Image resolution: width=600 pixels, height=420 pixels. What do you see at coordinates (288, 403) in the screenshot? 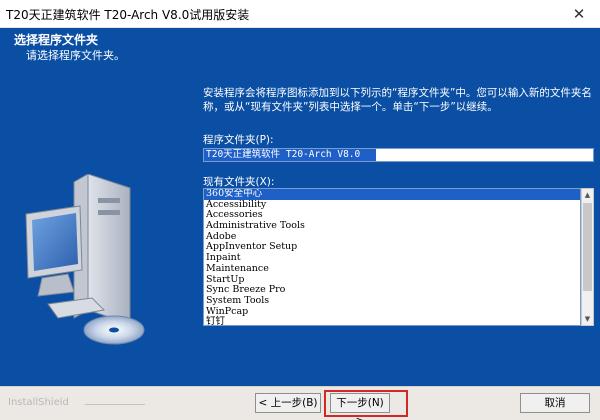
I see `back-button: < 上一步(B)` at bounding box center [288, 403].